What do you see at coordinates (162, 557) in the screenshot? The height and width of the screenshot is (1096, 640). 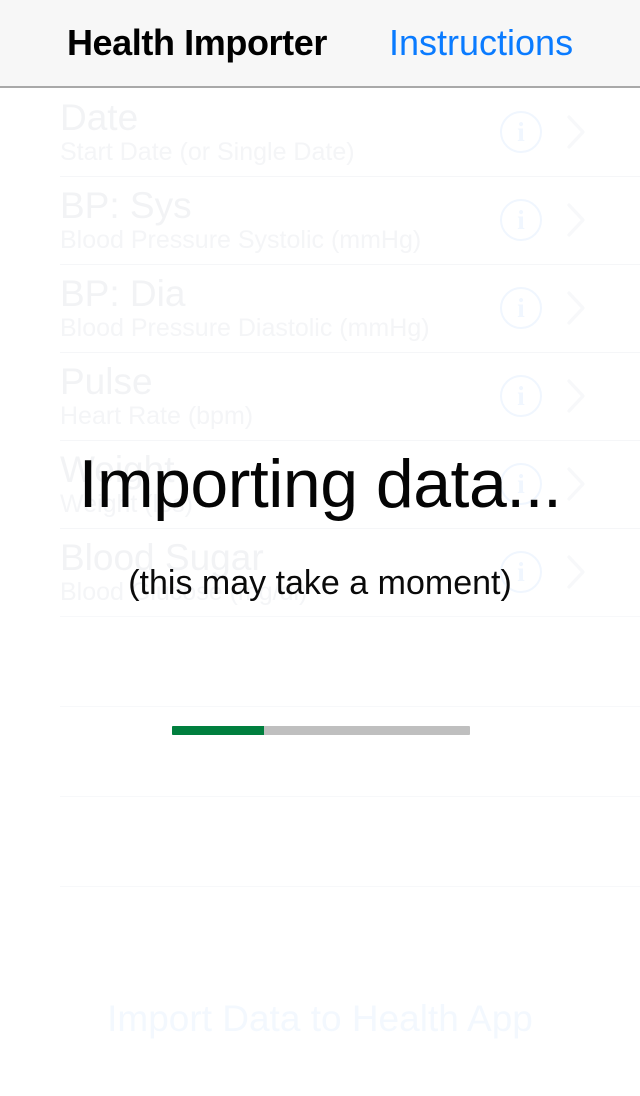 I see `field-label: Blood Sugar` at bounding box center [162, 557].